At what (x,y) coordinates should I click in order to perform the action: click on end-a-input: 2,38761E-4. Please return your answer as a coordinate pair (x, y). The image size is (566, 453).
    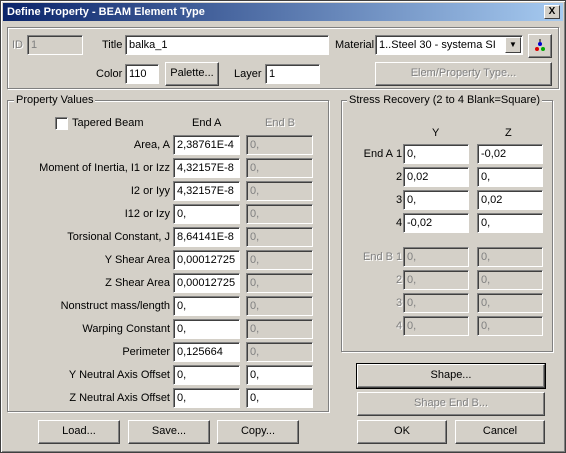
    Looking at the image, I should click on (206, 145).